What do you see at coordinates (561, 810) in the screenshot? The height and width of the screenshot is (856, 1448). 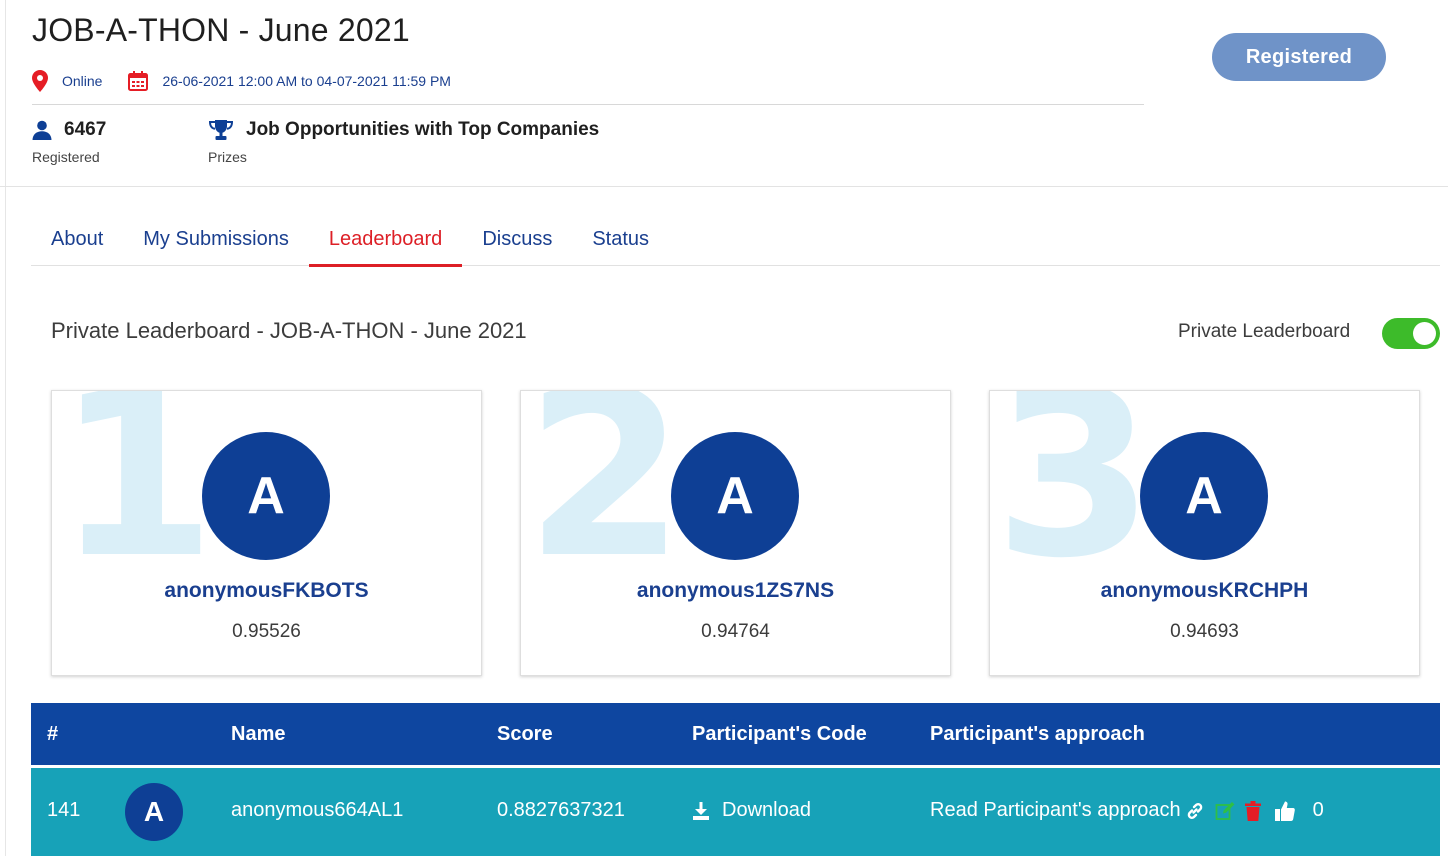 I see `row-score: 0.8827637321` at bounding box center [561, 810].